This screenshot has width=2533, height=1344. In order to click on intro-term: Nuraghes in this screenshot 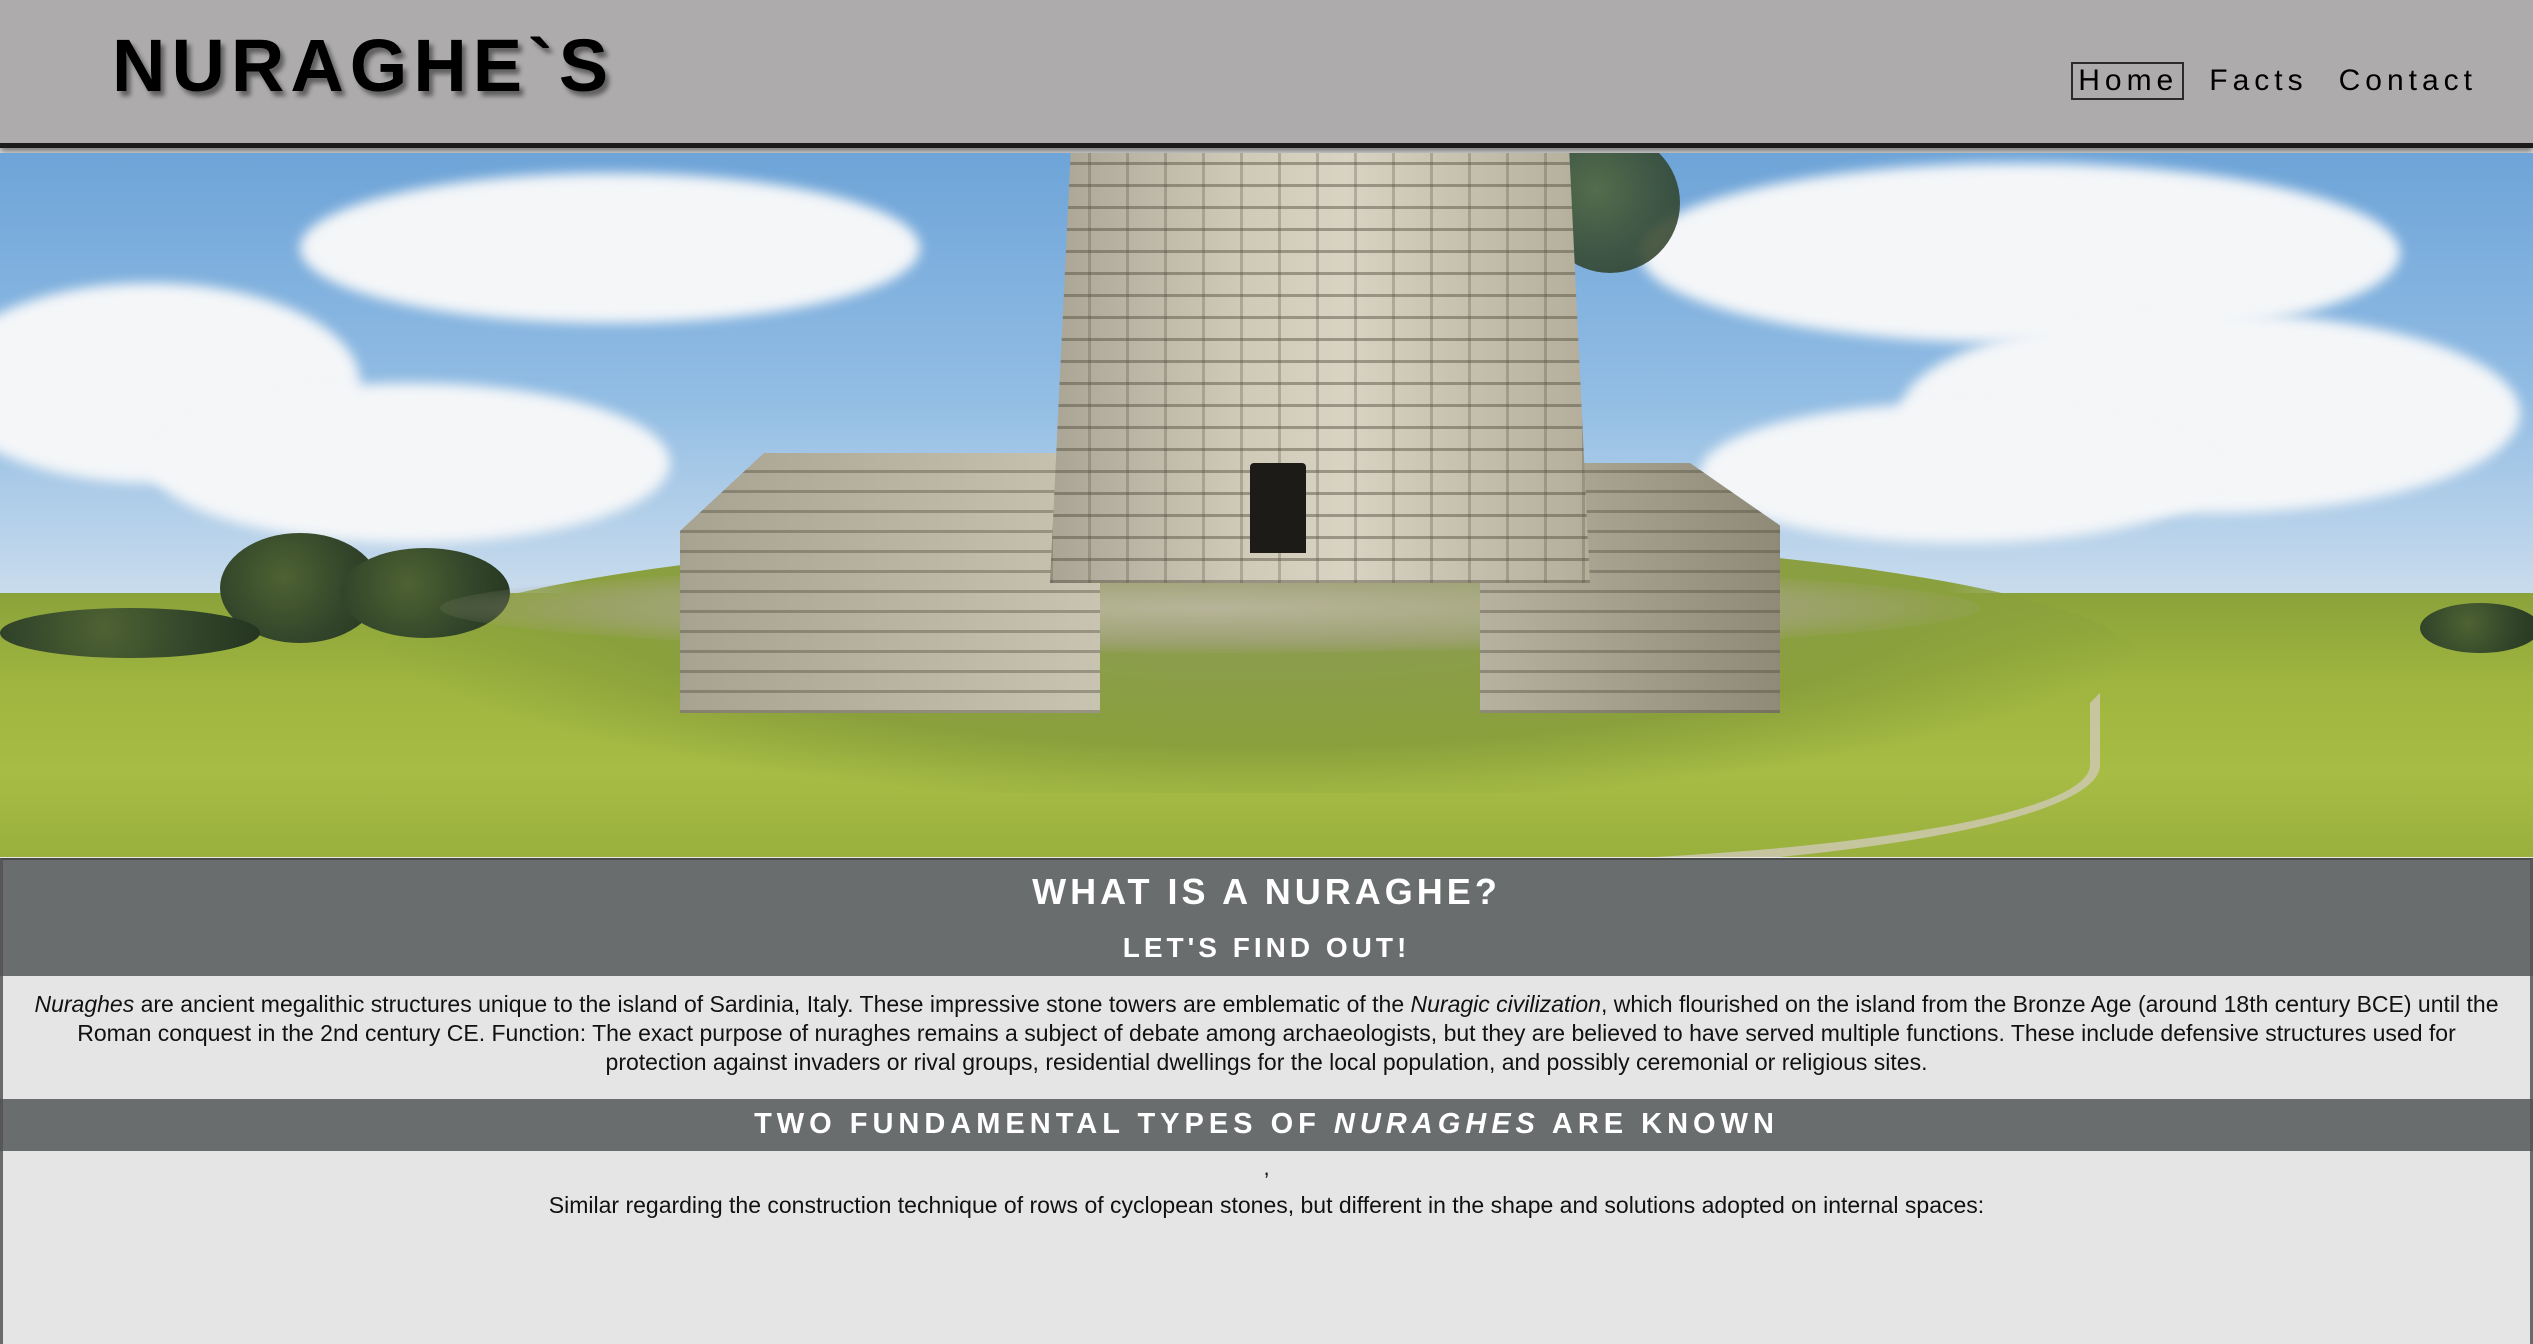, I will do `click(84, 1004)`.